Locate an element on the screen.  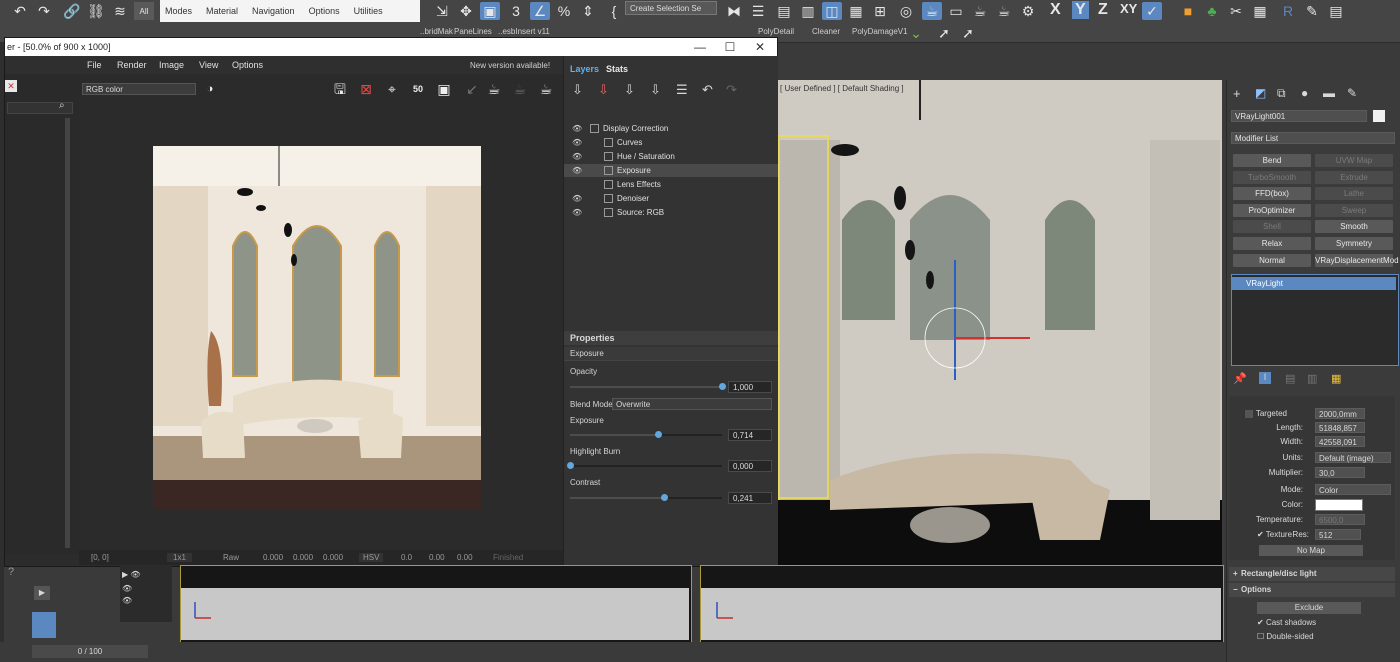
channel-select: RGB color is located at coordinates (139, 89).